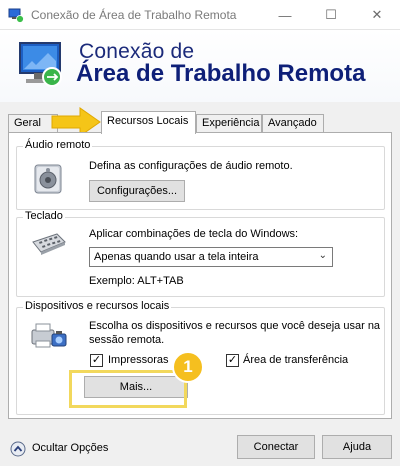  What do you see at coordinates (276, 447) in the screenshot?
I see `connect-button: Conectar` at bounding box center [276, 447].